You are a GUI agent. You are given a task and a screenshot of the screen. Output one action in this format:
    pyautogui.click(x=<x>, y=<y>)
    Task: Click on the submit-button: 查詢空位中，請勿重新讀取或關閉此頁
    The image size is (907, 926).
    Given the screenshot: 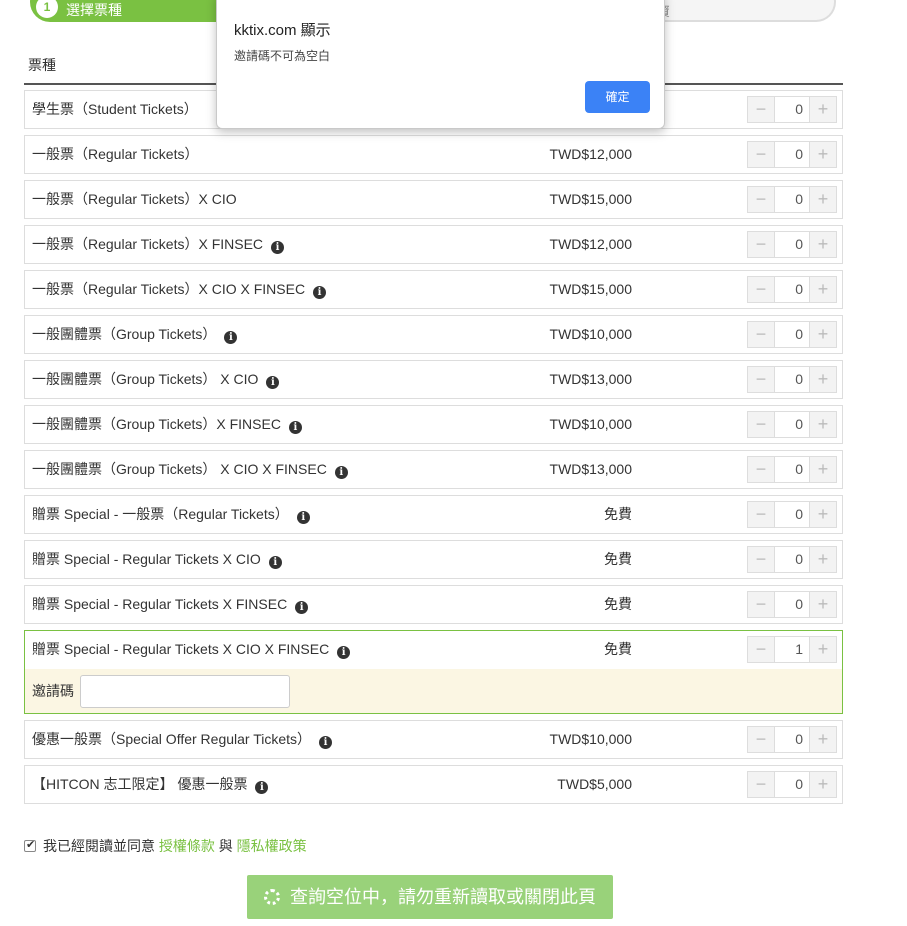 What is the action you would take?
    pyautogui.click(x=430, y=897)
    